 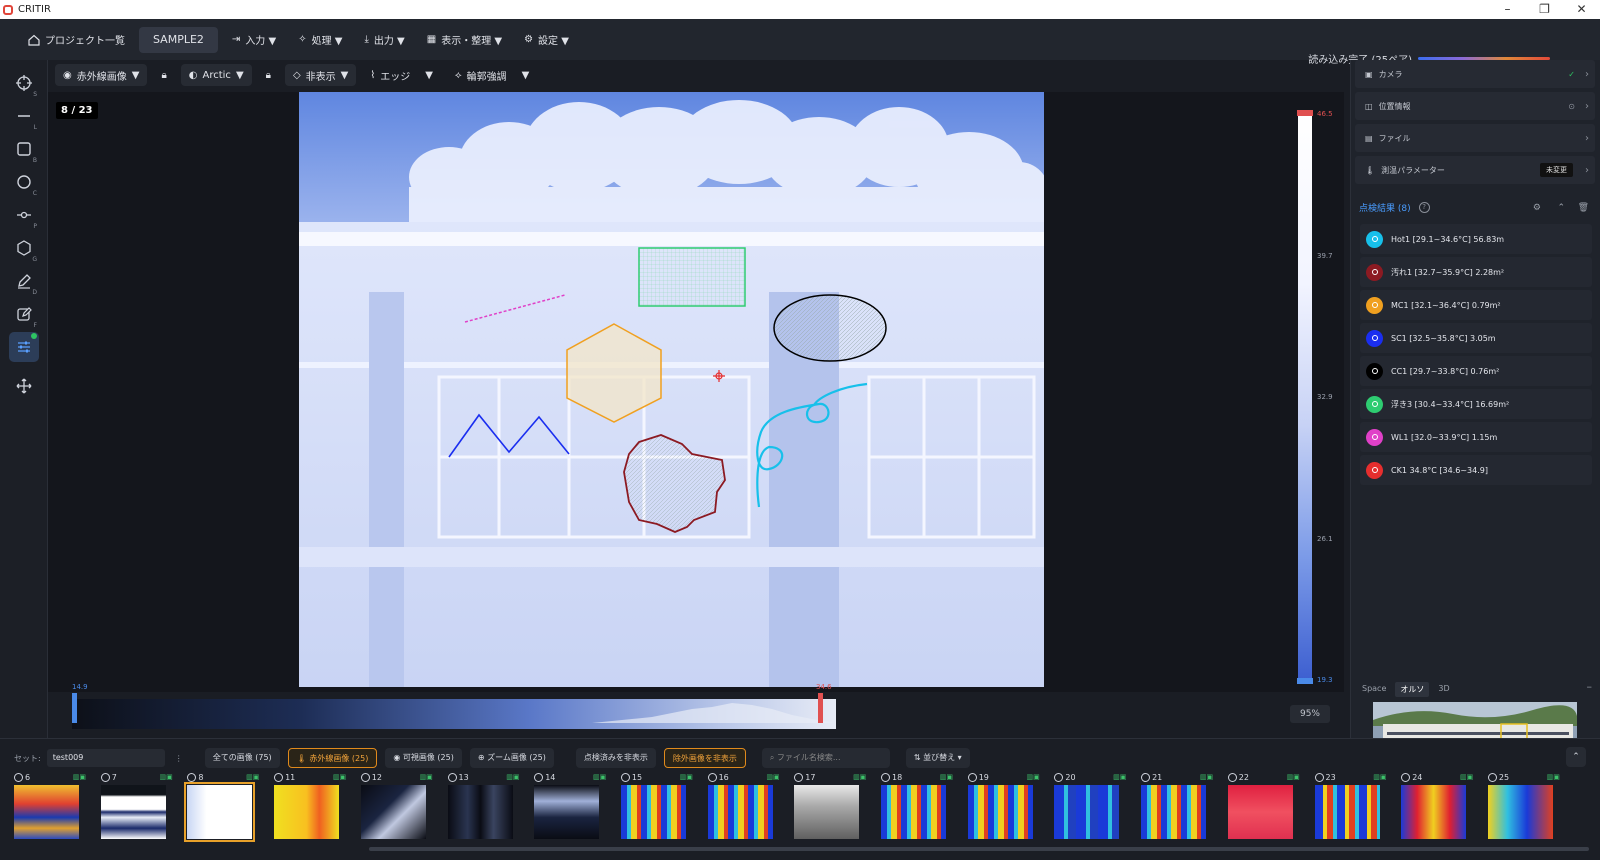 What do you see at coordinates (24, 215) in the screenshot?
I see `point-line-tool-button: P` at bounding box center [24, 215].